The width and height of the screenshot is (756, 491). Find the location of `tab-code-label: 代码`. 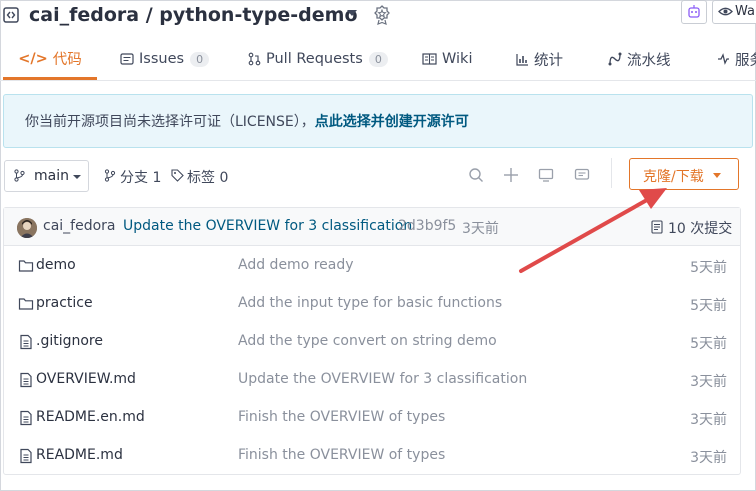

tab-code-label: 代码 is located at coordinates (67, 60).